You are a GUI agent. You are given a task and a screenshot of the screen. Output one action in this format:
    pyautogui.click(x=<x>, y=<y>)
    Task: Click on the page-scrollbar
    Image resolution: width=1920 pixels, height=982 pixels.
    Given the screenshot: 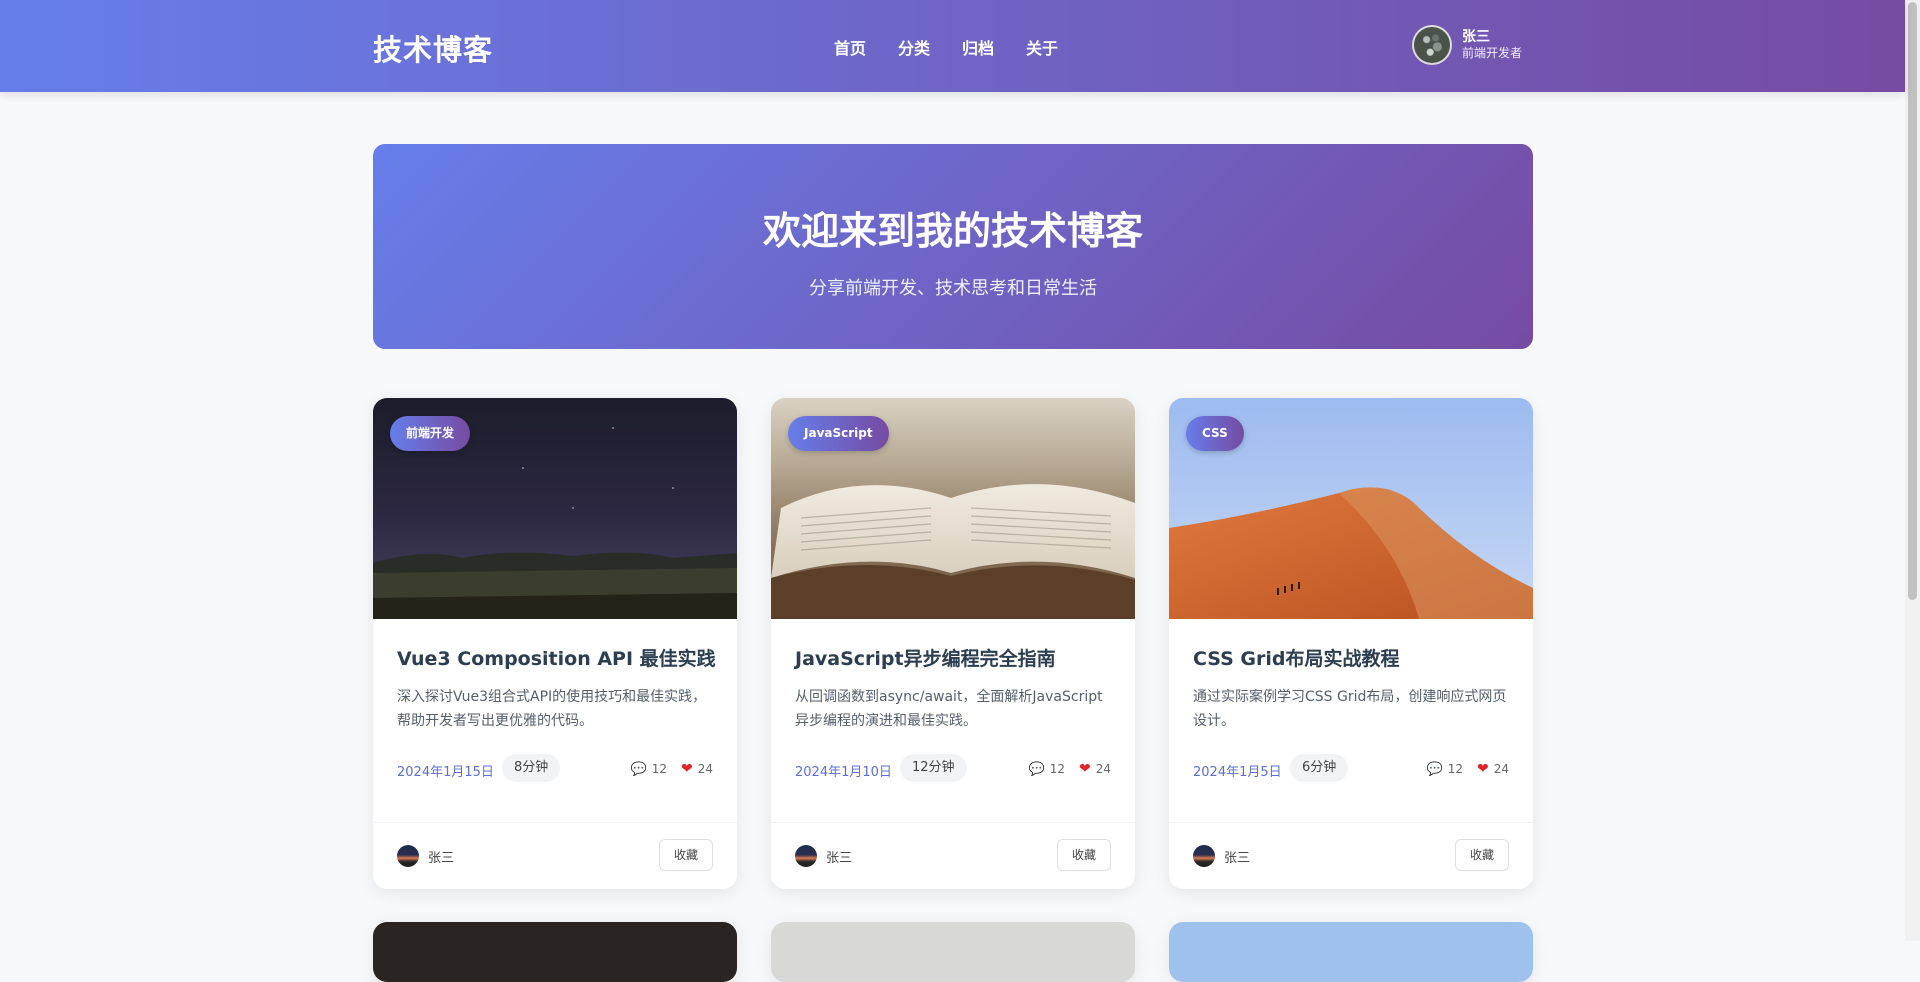 What is the action you would take?
    pyautogui.click(x=1912, y=470)
    